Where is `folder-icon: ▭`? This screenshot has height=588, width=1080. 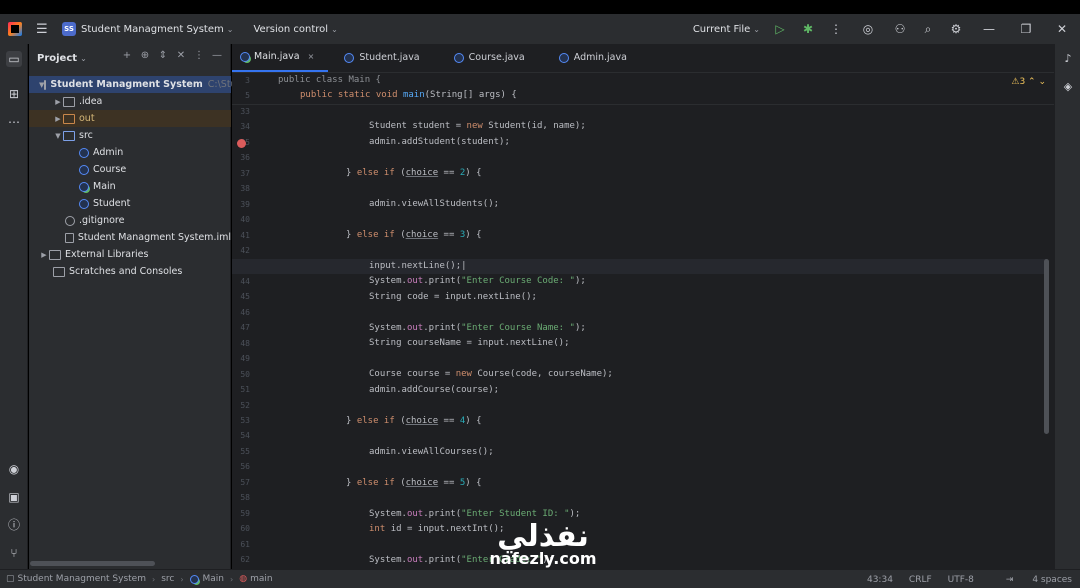 folder-icon: ▭ is located at coordinates (14, 59).